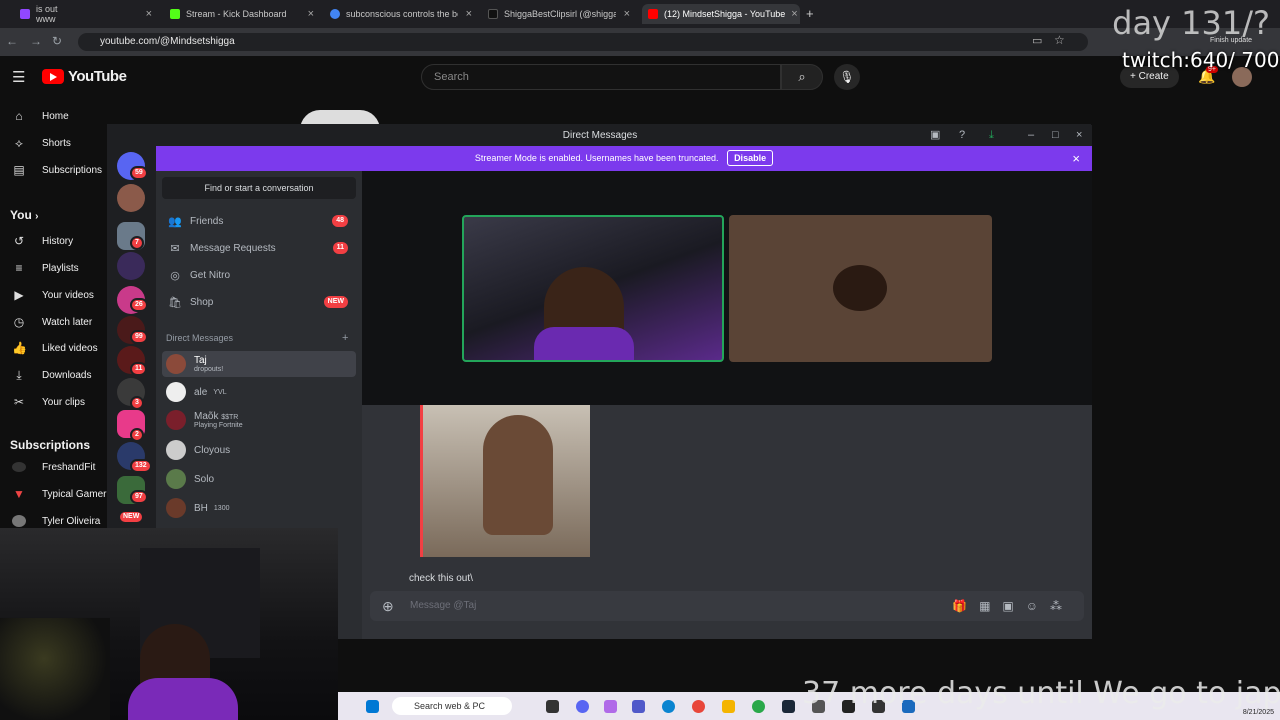 This screenshot has height=720, width=1280. Describe the element at coordinates (206, 416) in the screenshot. I see `dm-name: Maõk` at that location.